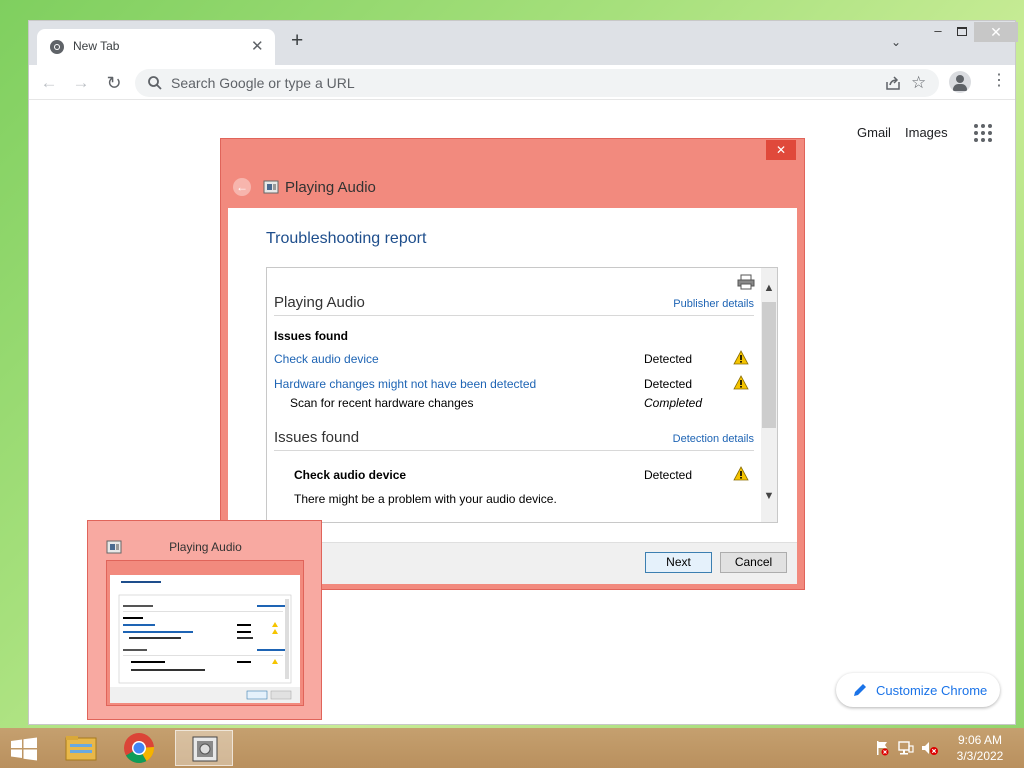 This screenshot has width=1024, height=768. I want to click on clock-time: 9:06 AM, so click(980, 740).